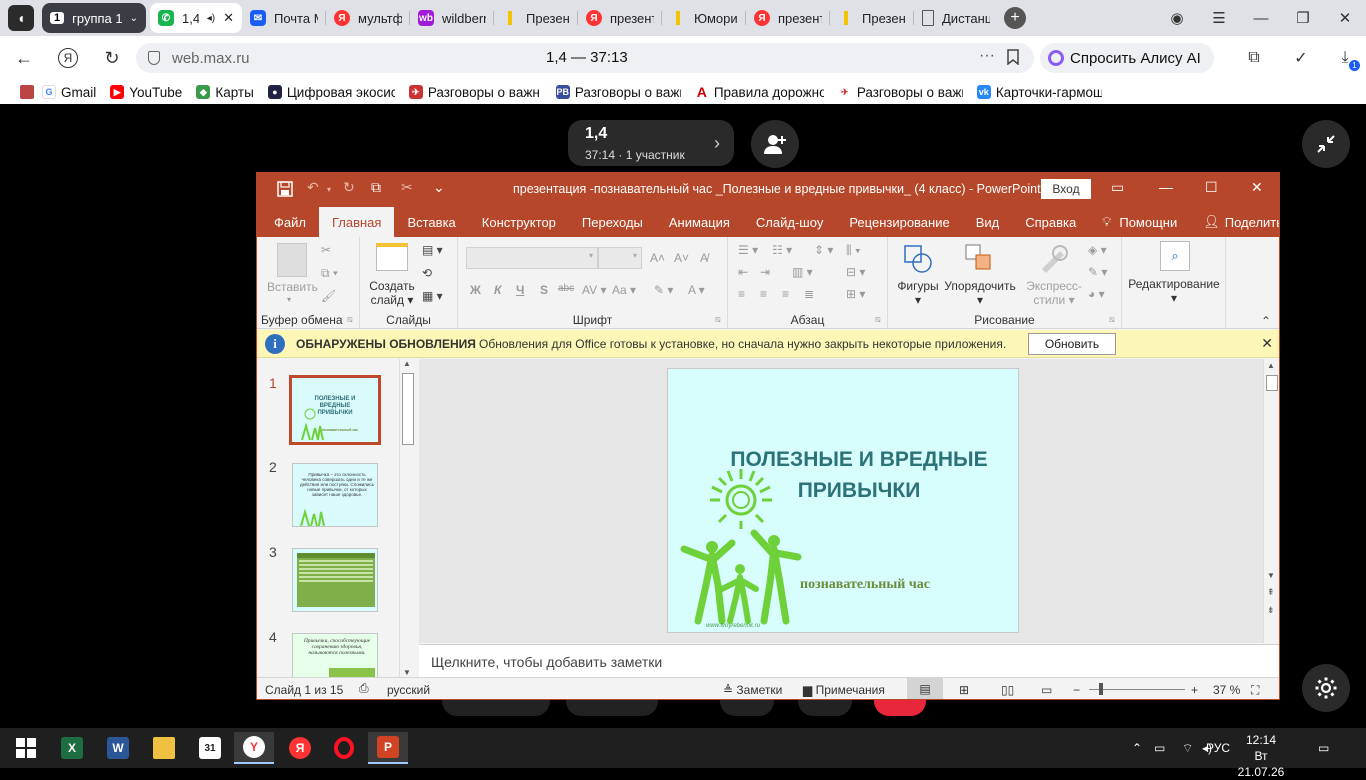 This screenshot has width=1366, height=780. I want to click on change-case-icon: Aa ▾, so click(624, 290).